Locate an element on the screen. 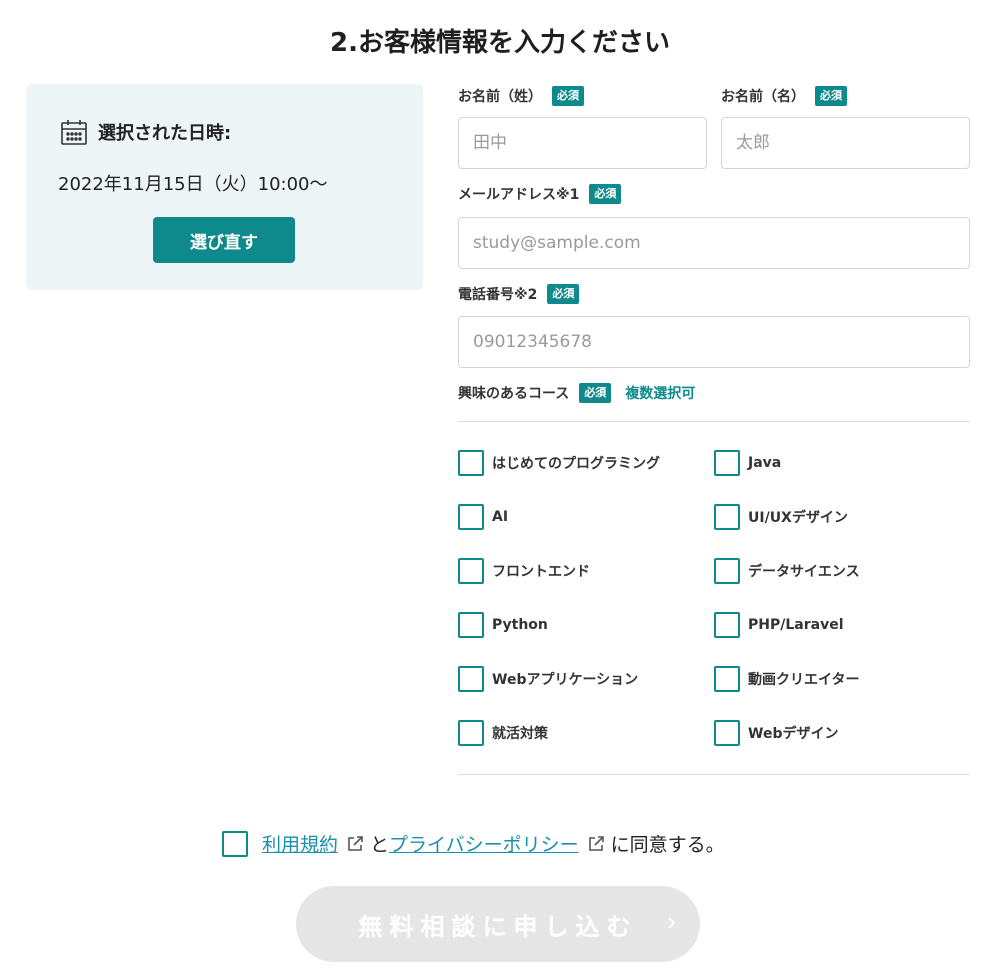 The image size is (1000, 977). chevron-right-icon is located at coordinates (672, 923).